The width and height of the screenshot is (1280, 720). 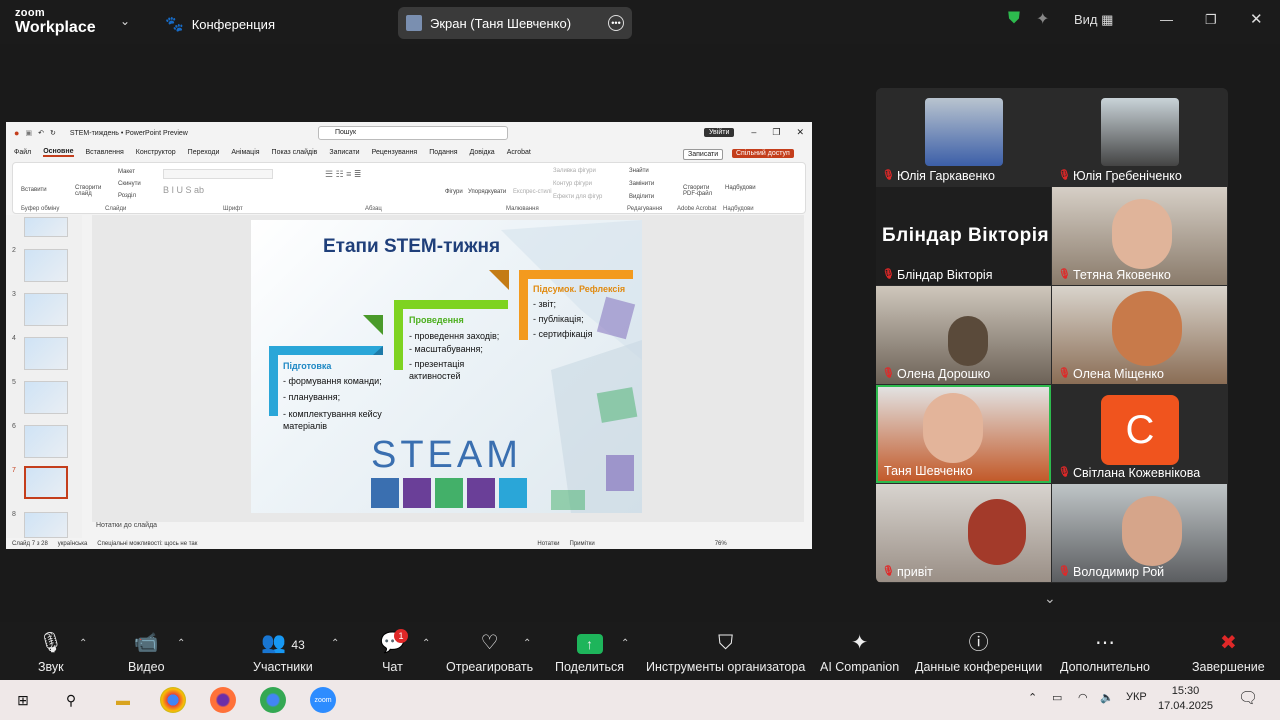 I want to click on ppt-close-icon: ✕, so click(x=800, y=132).